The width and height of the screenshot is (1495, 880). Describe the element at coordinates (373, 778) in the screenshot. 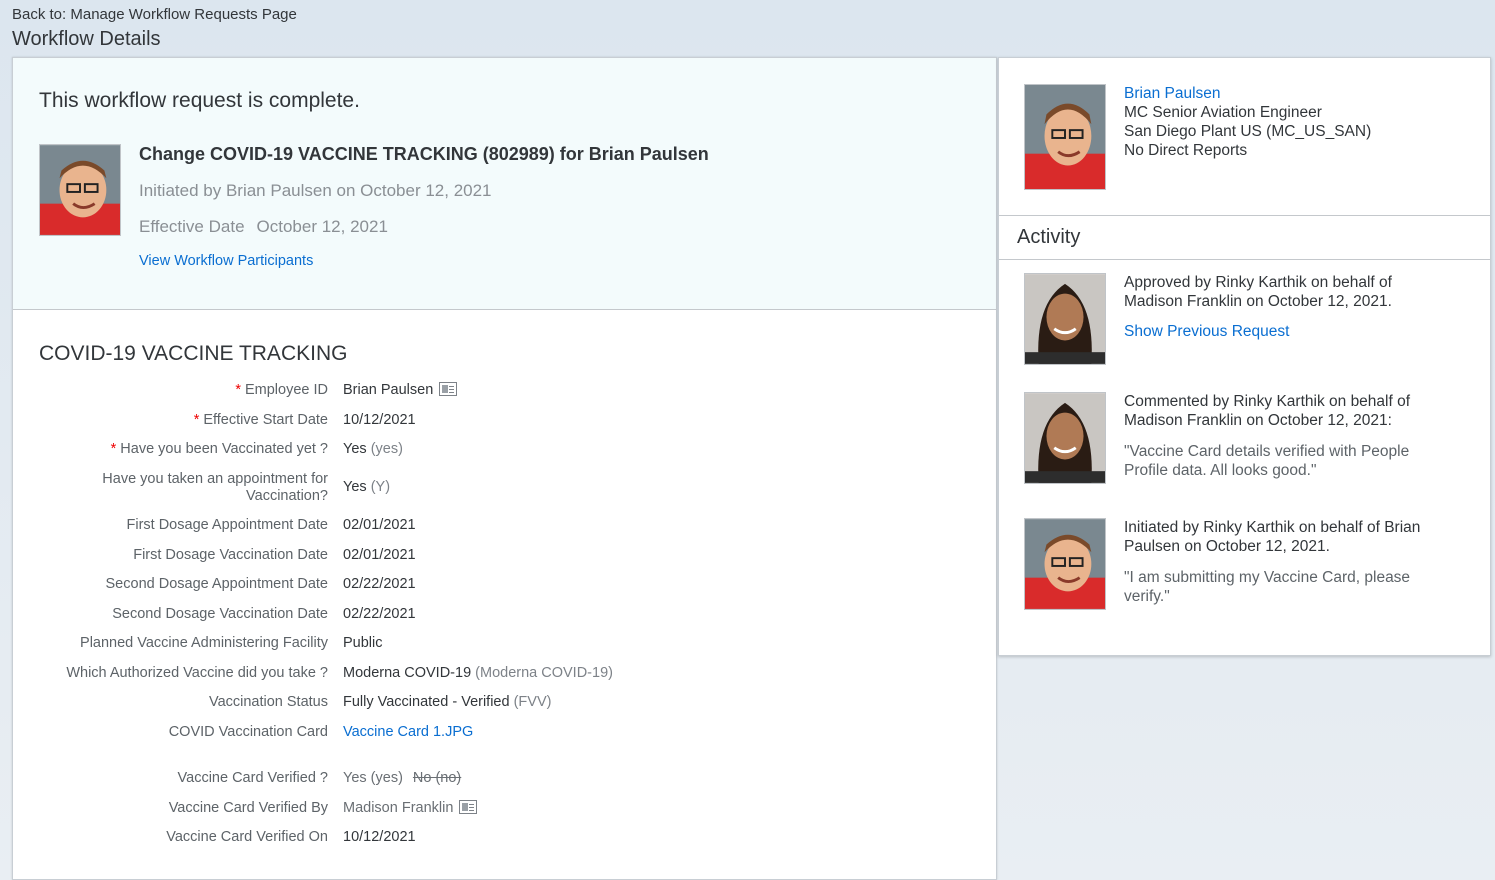

I see `field-value-new: Yes (yes)` at that location.